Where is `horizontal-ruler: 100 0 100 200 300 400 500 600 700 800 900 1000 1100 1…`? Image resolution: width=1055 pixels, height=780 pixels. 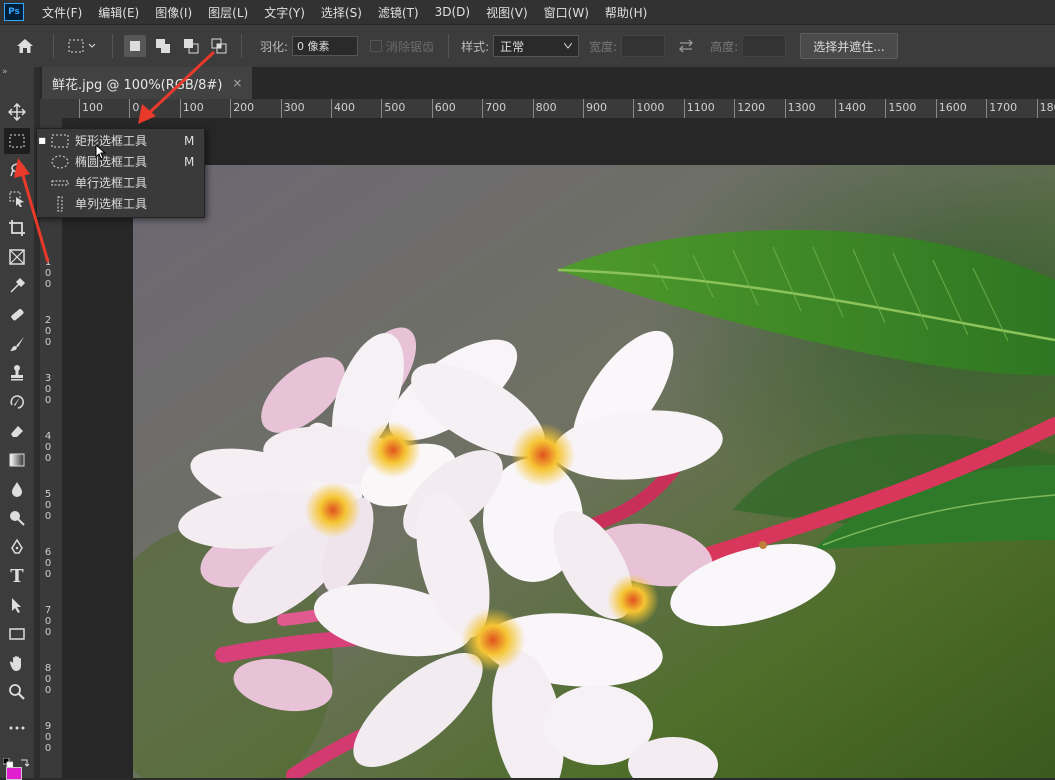
horizontal-ruler: 100 0 100 200 300 400 500 600 700 800 900 1000 1100 1… is located at coordinates (558, 109).